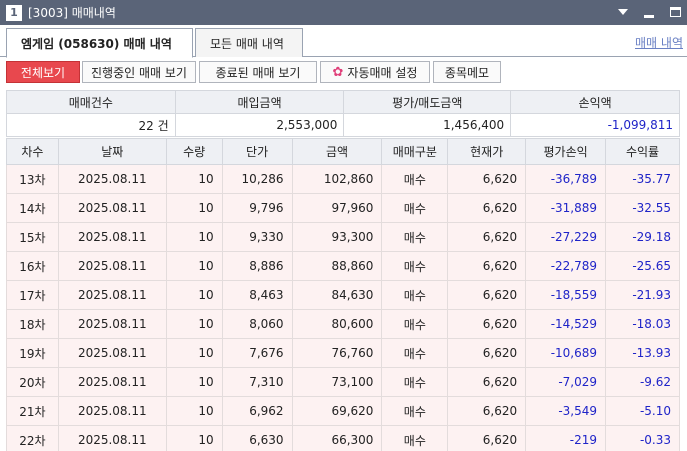  I want to click on cell-amount: 66,300, so click(337, 438).